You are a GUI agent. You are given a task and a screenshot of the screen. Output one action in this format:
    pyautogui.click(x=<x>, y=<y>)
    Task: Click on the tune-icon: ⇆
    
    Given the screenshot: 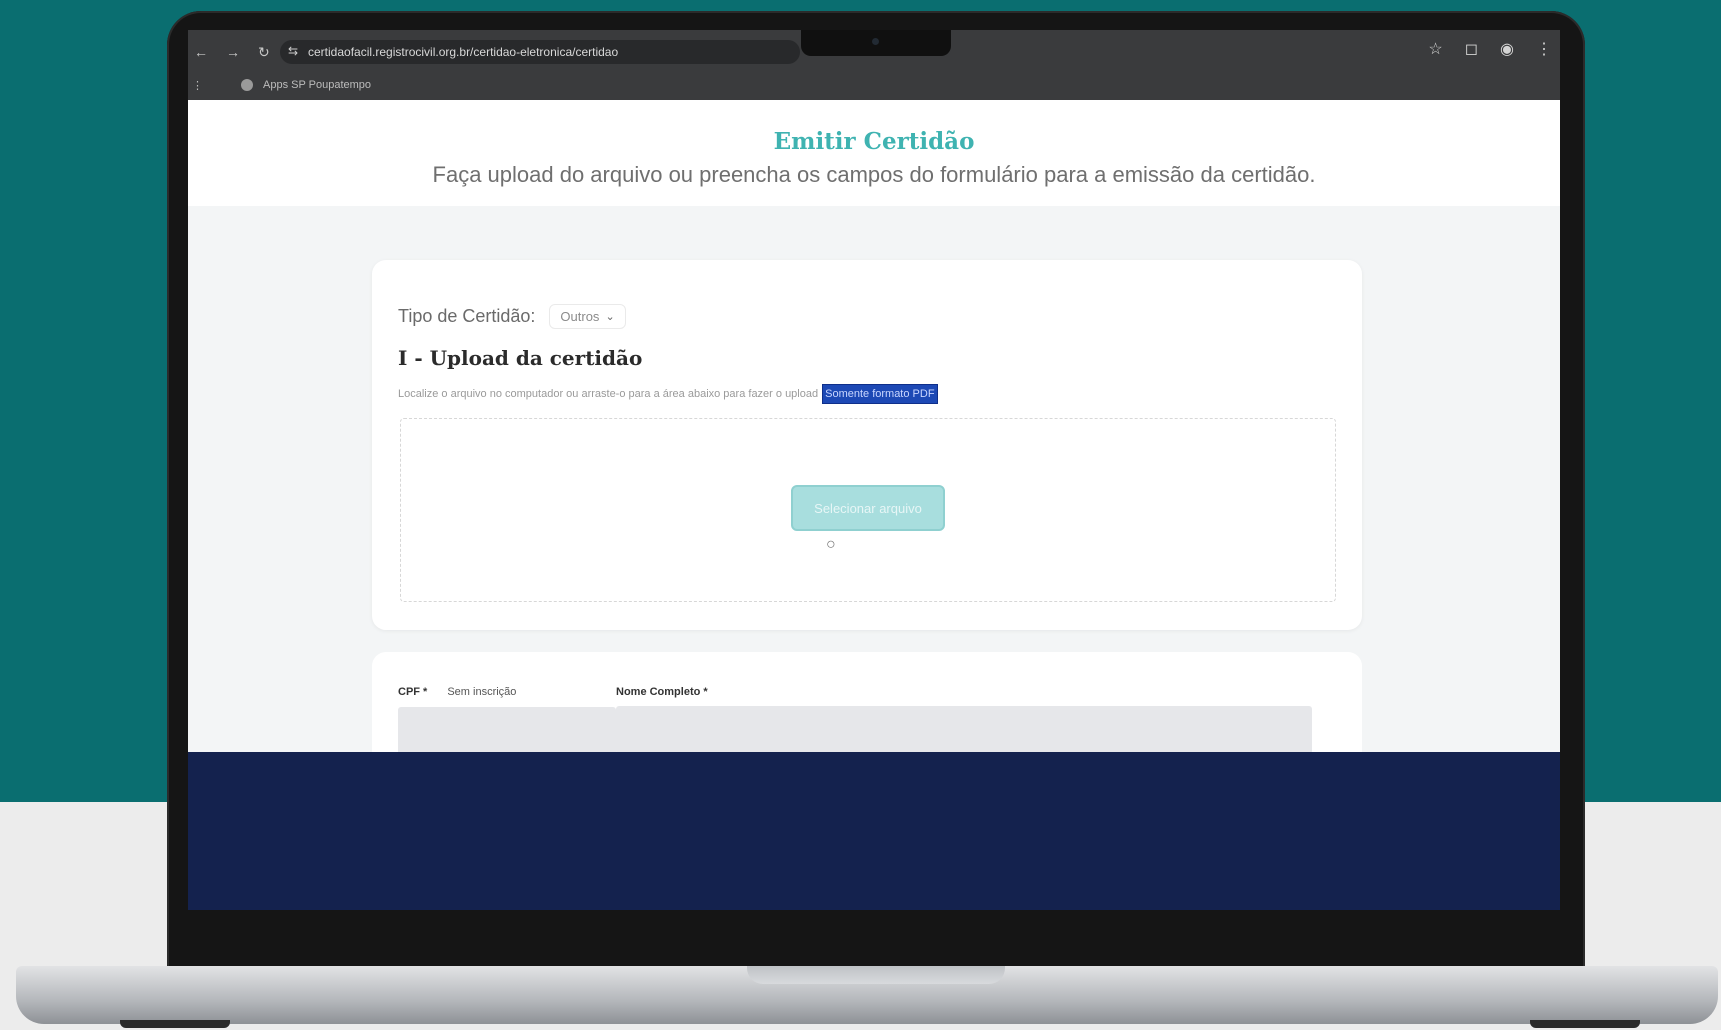 What is the action you would take?
    pyautogui.click(x=293, y=51)
    